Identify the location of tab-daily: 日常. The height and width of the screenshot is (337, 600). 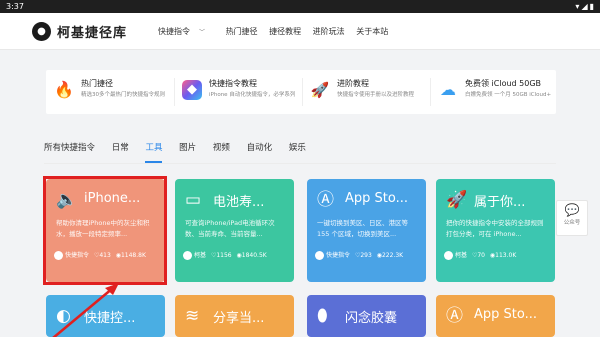
(120, 148).